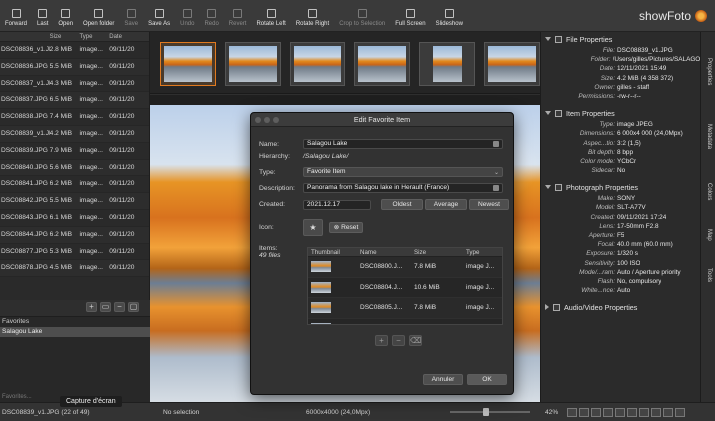 The width and height of the screenshot is (715, 421). I want to click on tab-properties: Properties, so click(708, 72).